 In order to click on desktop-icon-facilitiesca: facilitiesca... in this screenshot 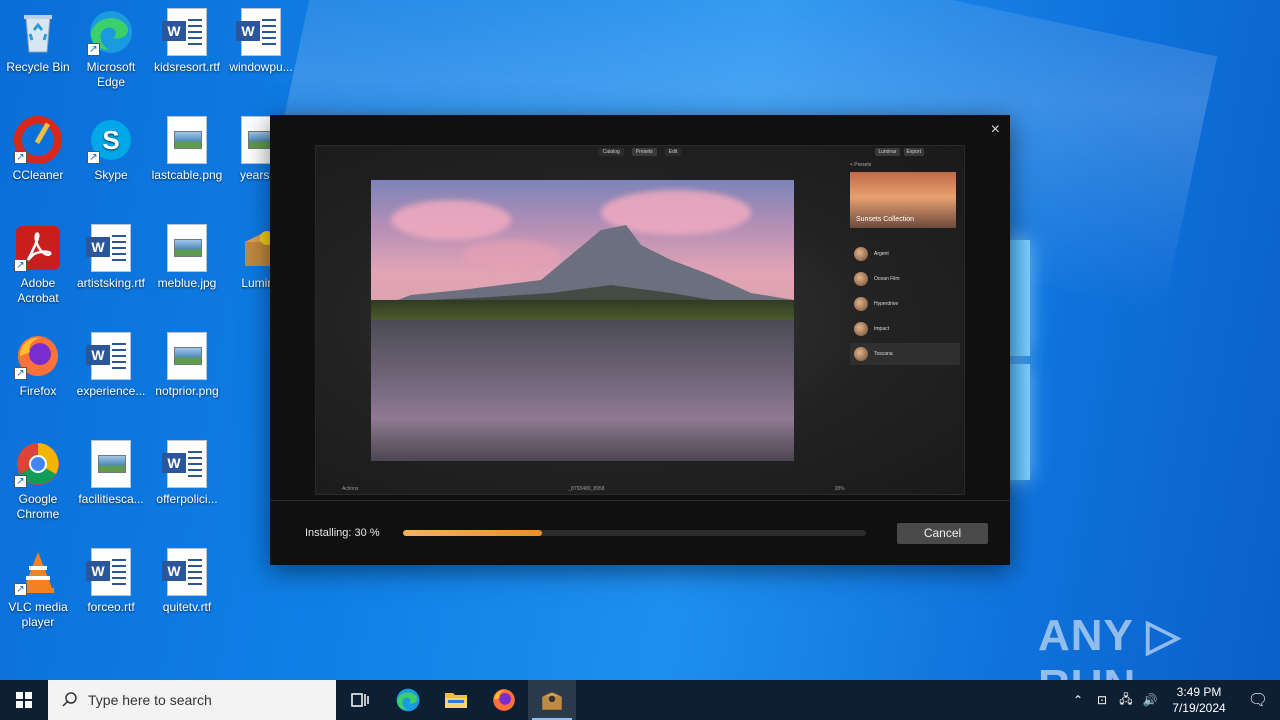, I will do `click(111, 473)`.